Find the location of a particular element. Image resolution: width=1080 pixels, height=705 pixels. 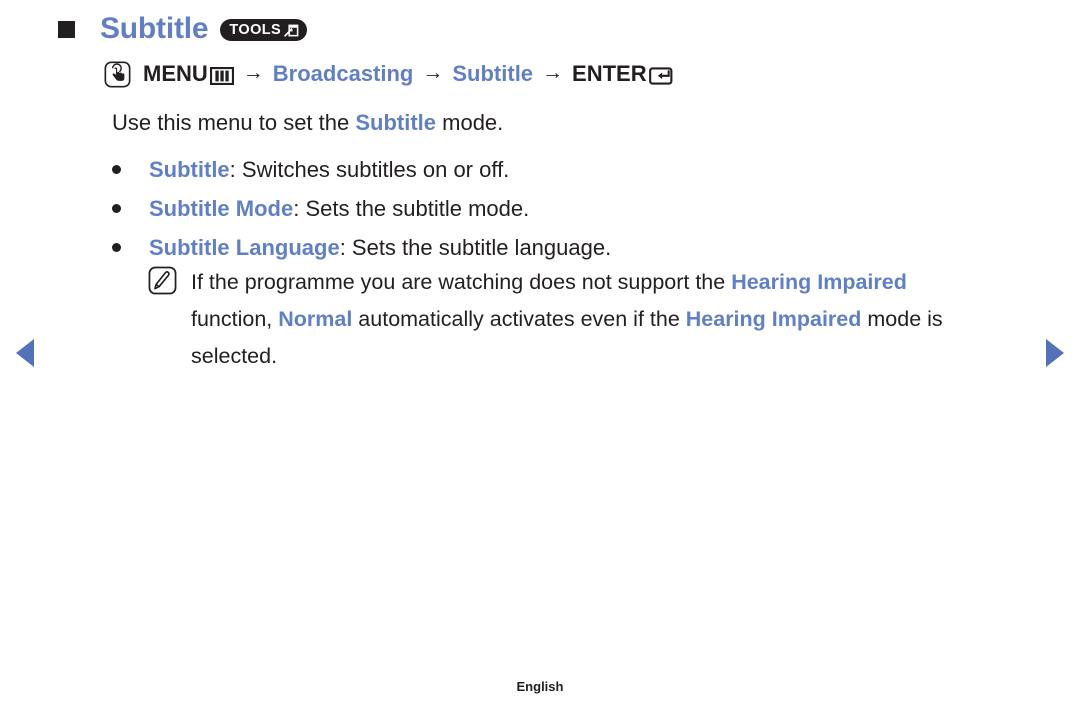

path-step-broadcasting: Broadcasting is located at coordinates (343, 73).